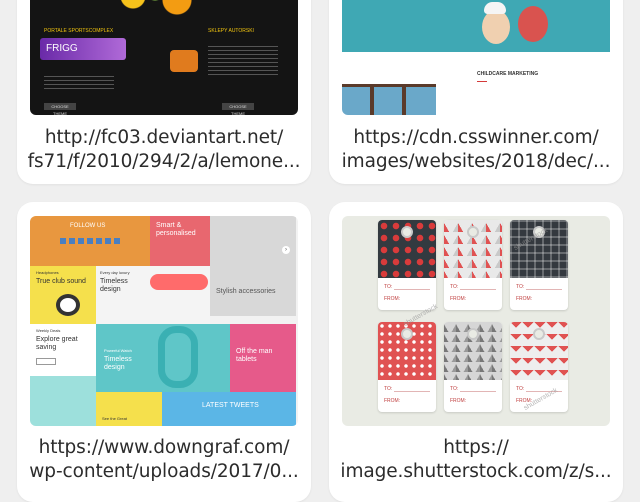  I want to click on tile-product-hero, so click(253, 266).